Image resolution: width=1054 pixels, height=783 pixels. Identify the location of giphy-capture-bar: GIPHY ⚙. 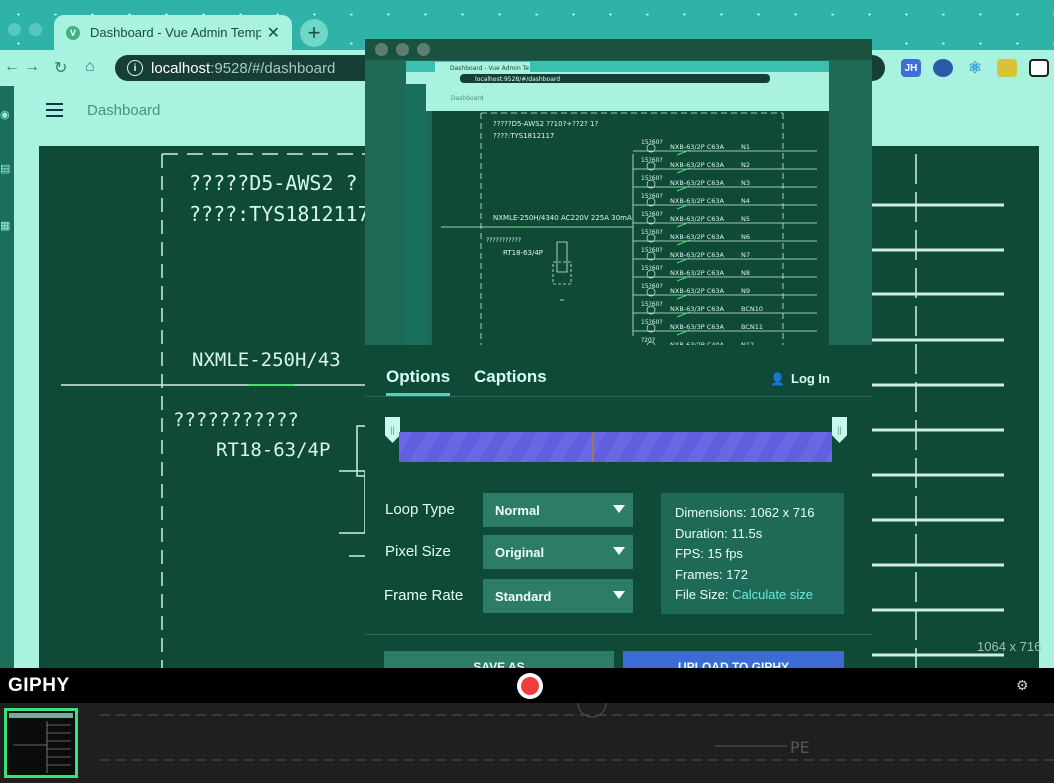
(527, 685).